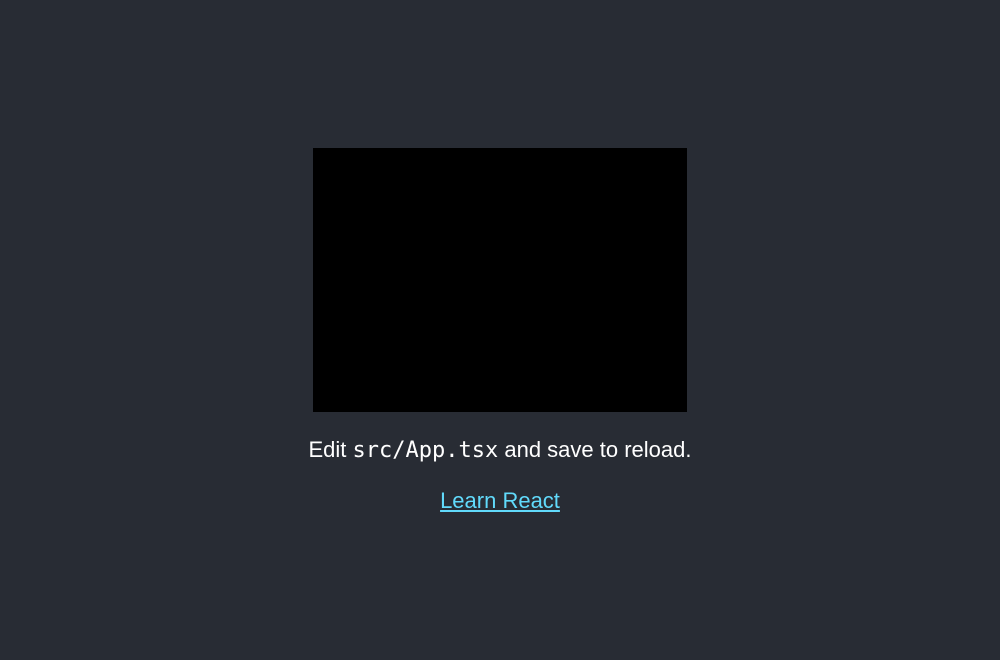  Describe the element at coordinates (500, 280) in the screenshot. I see `app-logo-image` at that location.